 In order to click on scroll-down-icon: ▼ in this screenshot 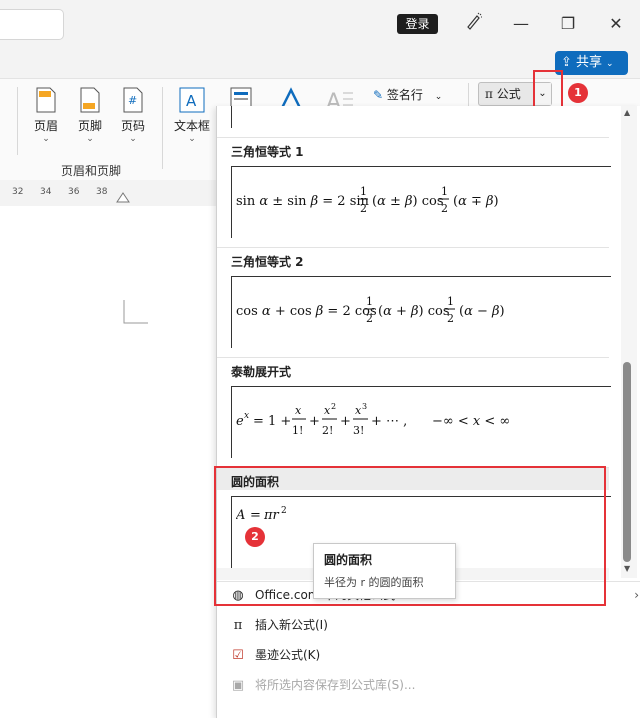, I will do `click(627, 568)`.